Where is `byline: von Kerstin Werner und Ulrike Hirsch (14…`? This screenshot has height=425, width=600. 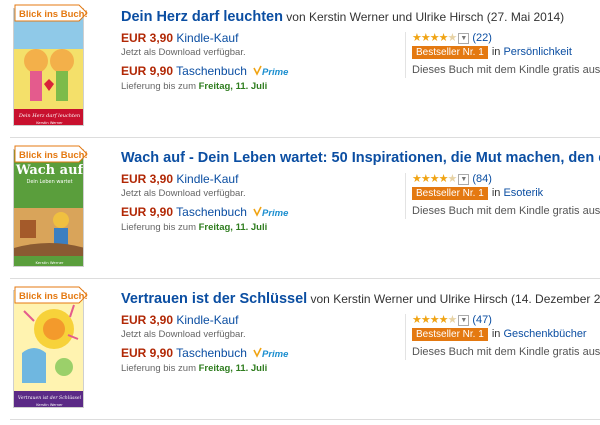
byline: von Kerstin Werner und Ulrike Hirsch (14… is located at coordinates (453, 299).